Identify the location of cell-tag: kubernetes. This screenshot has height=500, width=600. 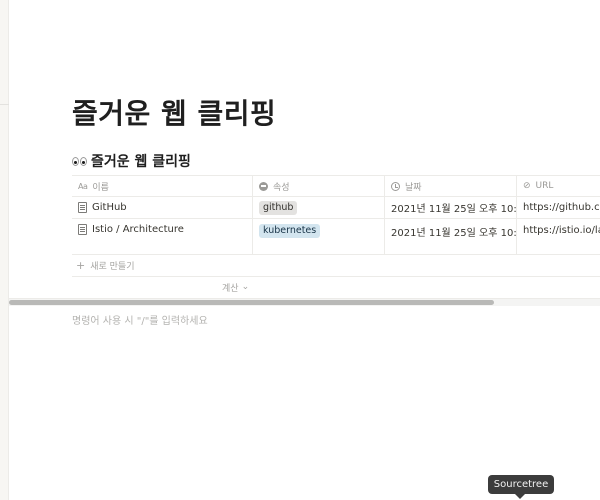
(319, 236).